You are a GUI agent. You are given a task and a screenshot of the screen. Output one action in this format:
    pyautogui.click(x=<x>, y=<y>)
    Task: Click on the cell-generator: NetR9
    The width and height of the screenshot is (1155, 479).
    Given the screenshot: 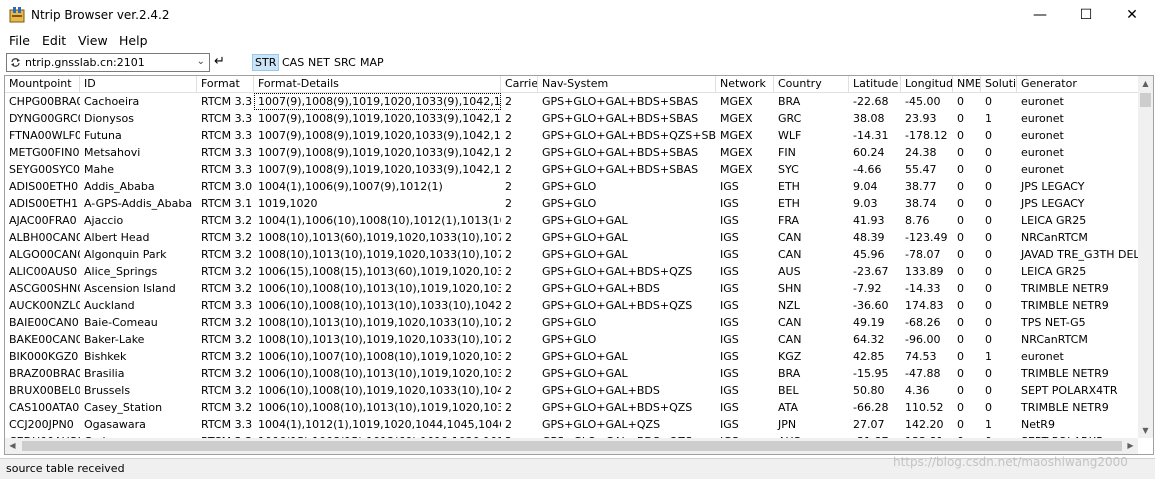 What is the action you would take?
    pyautogui.click(x=1078, y=424)
    